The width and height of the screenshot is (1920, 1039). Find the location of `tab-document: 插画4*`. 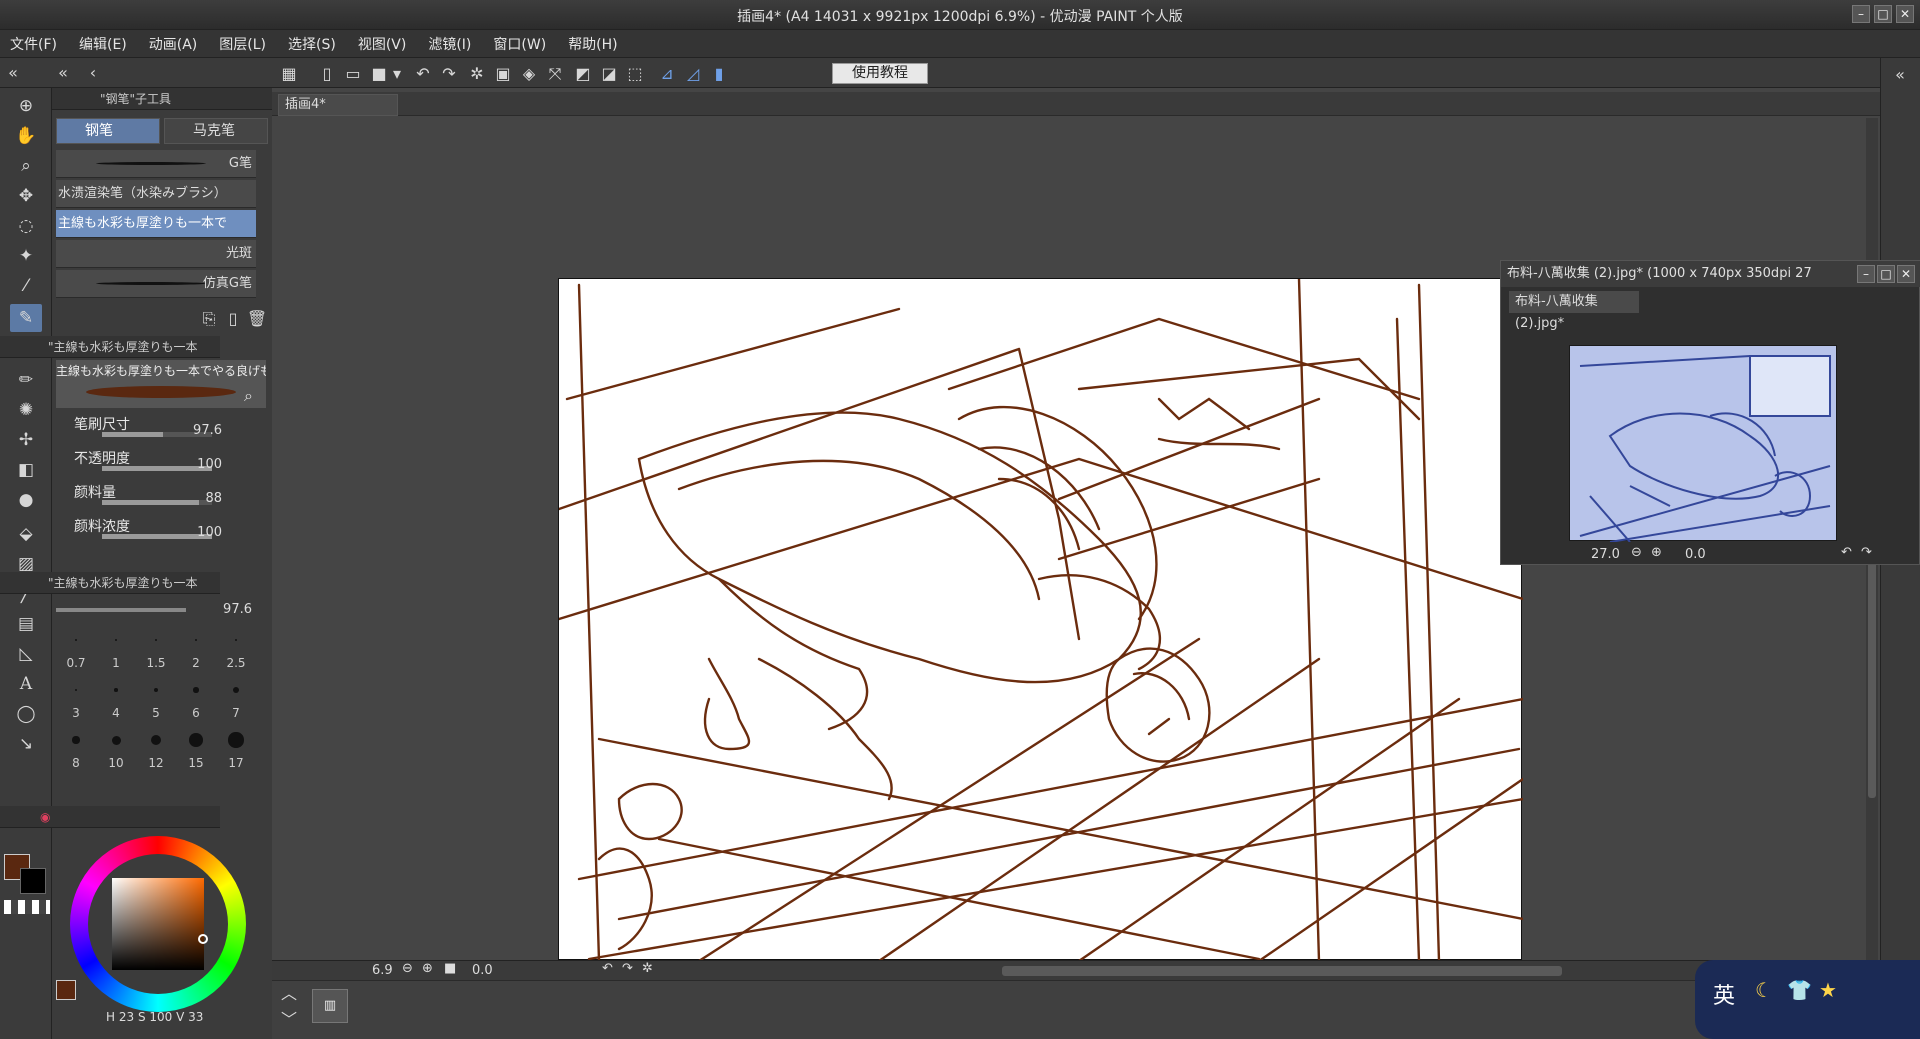

tab-document: 插画4* is located at coordinates (338, 105).